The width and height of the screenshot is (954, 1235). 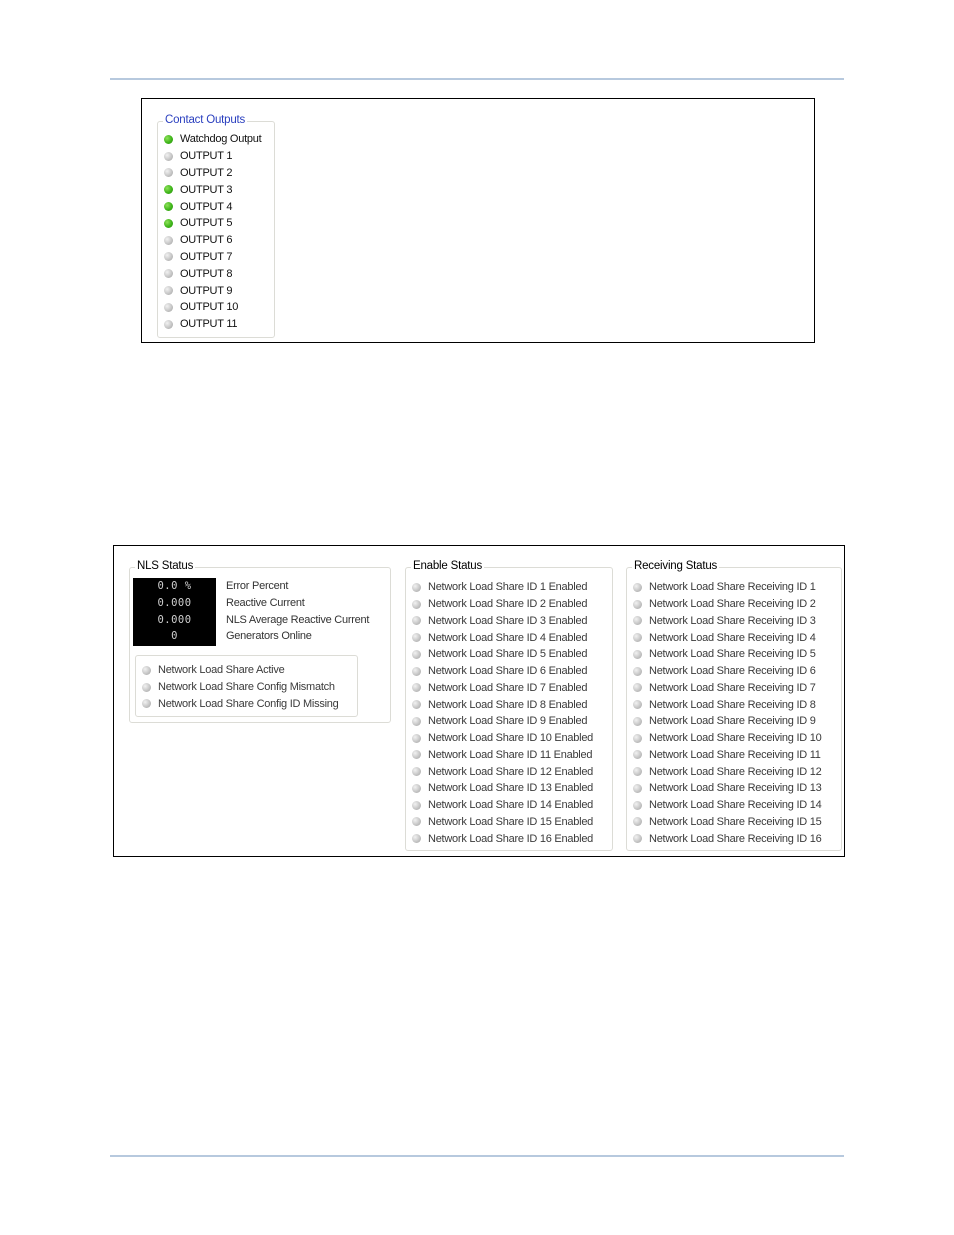 What do you see at coordinates (206, 206) in the screenshot?
I see `contact-output-item-label: OUTPUT 4` at bounding box center [206, 206].